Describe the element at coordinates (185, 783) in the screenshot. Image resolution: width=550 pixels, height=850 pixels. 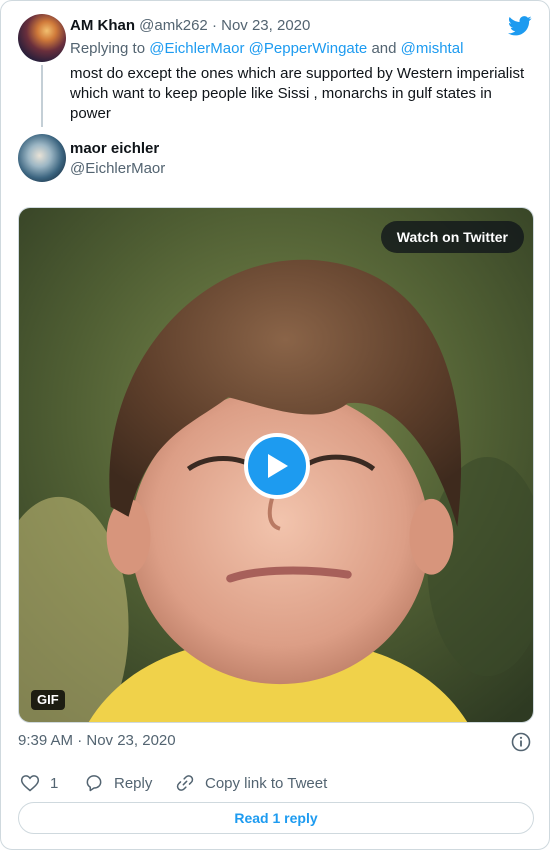
I see `link-icon` at that location.